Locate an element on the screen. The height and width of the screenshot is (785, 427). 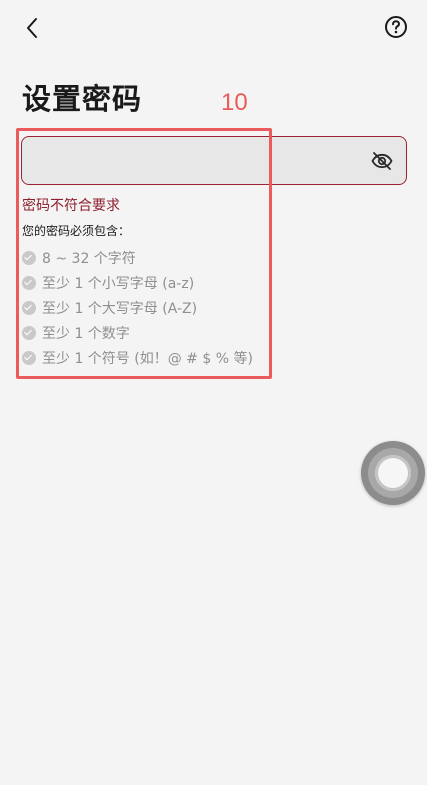
requirement-symbol: 至少 1 个符号 (如！@ # $ % 等) is located at coordinates (137, 357).